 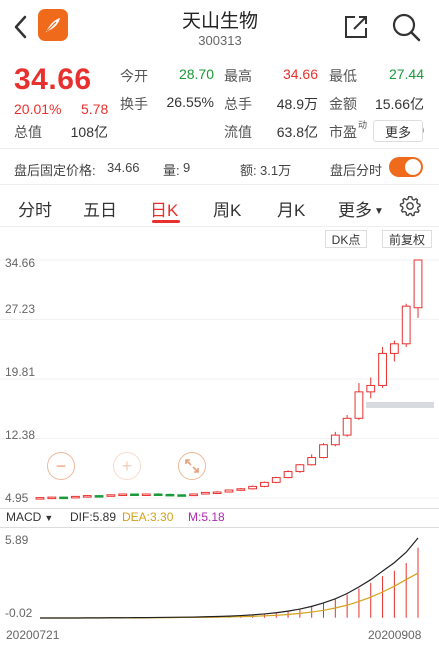 What do you see at coordinates (164, 208) in the screenshot?
I see `tab-daily-k: 日K` at bounding box center [164, 208].